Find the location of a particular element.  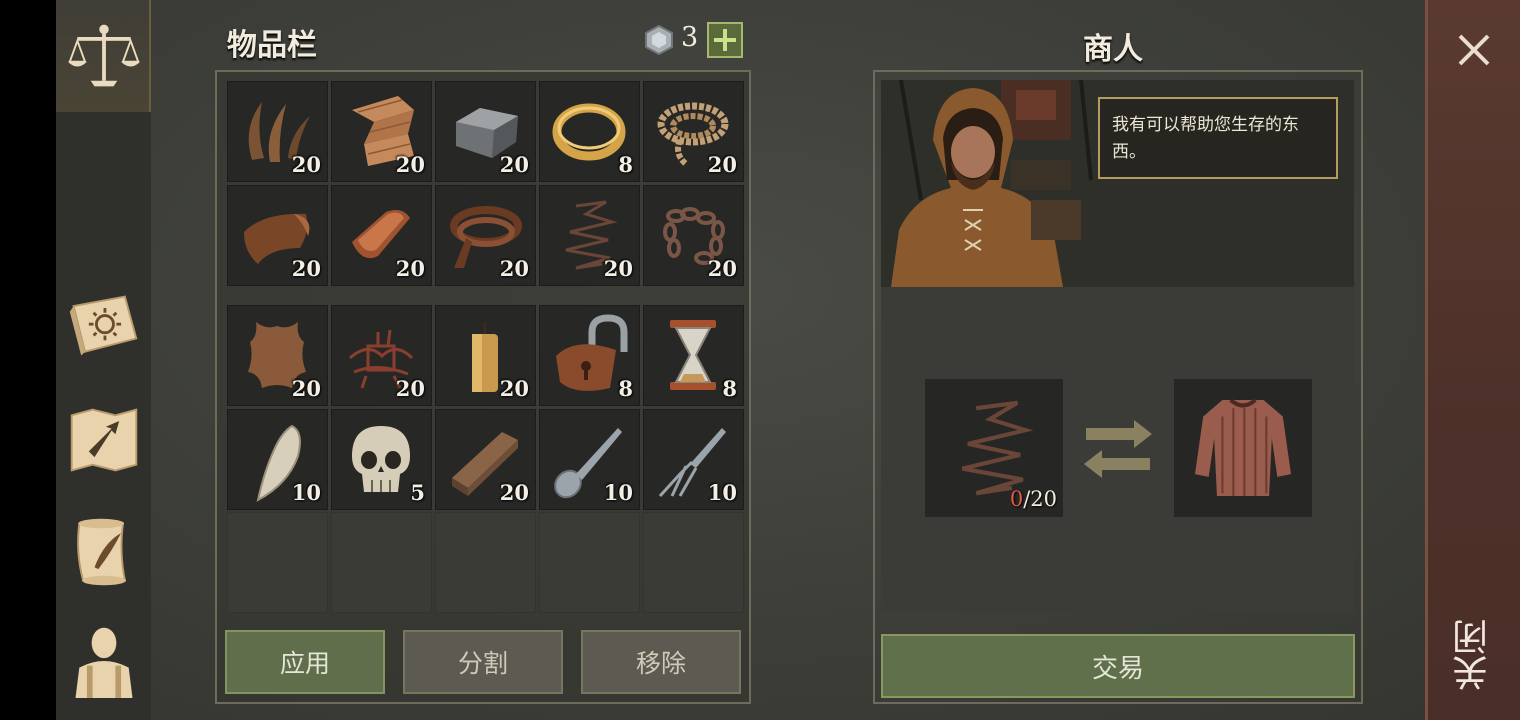

inventory-slot-hourglass: 8 is located at coordinates (693, 355).